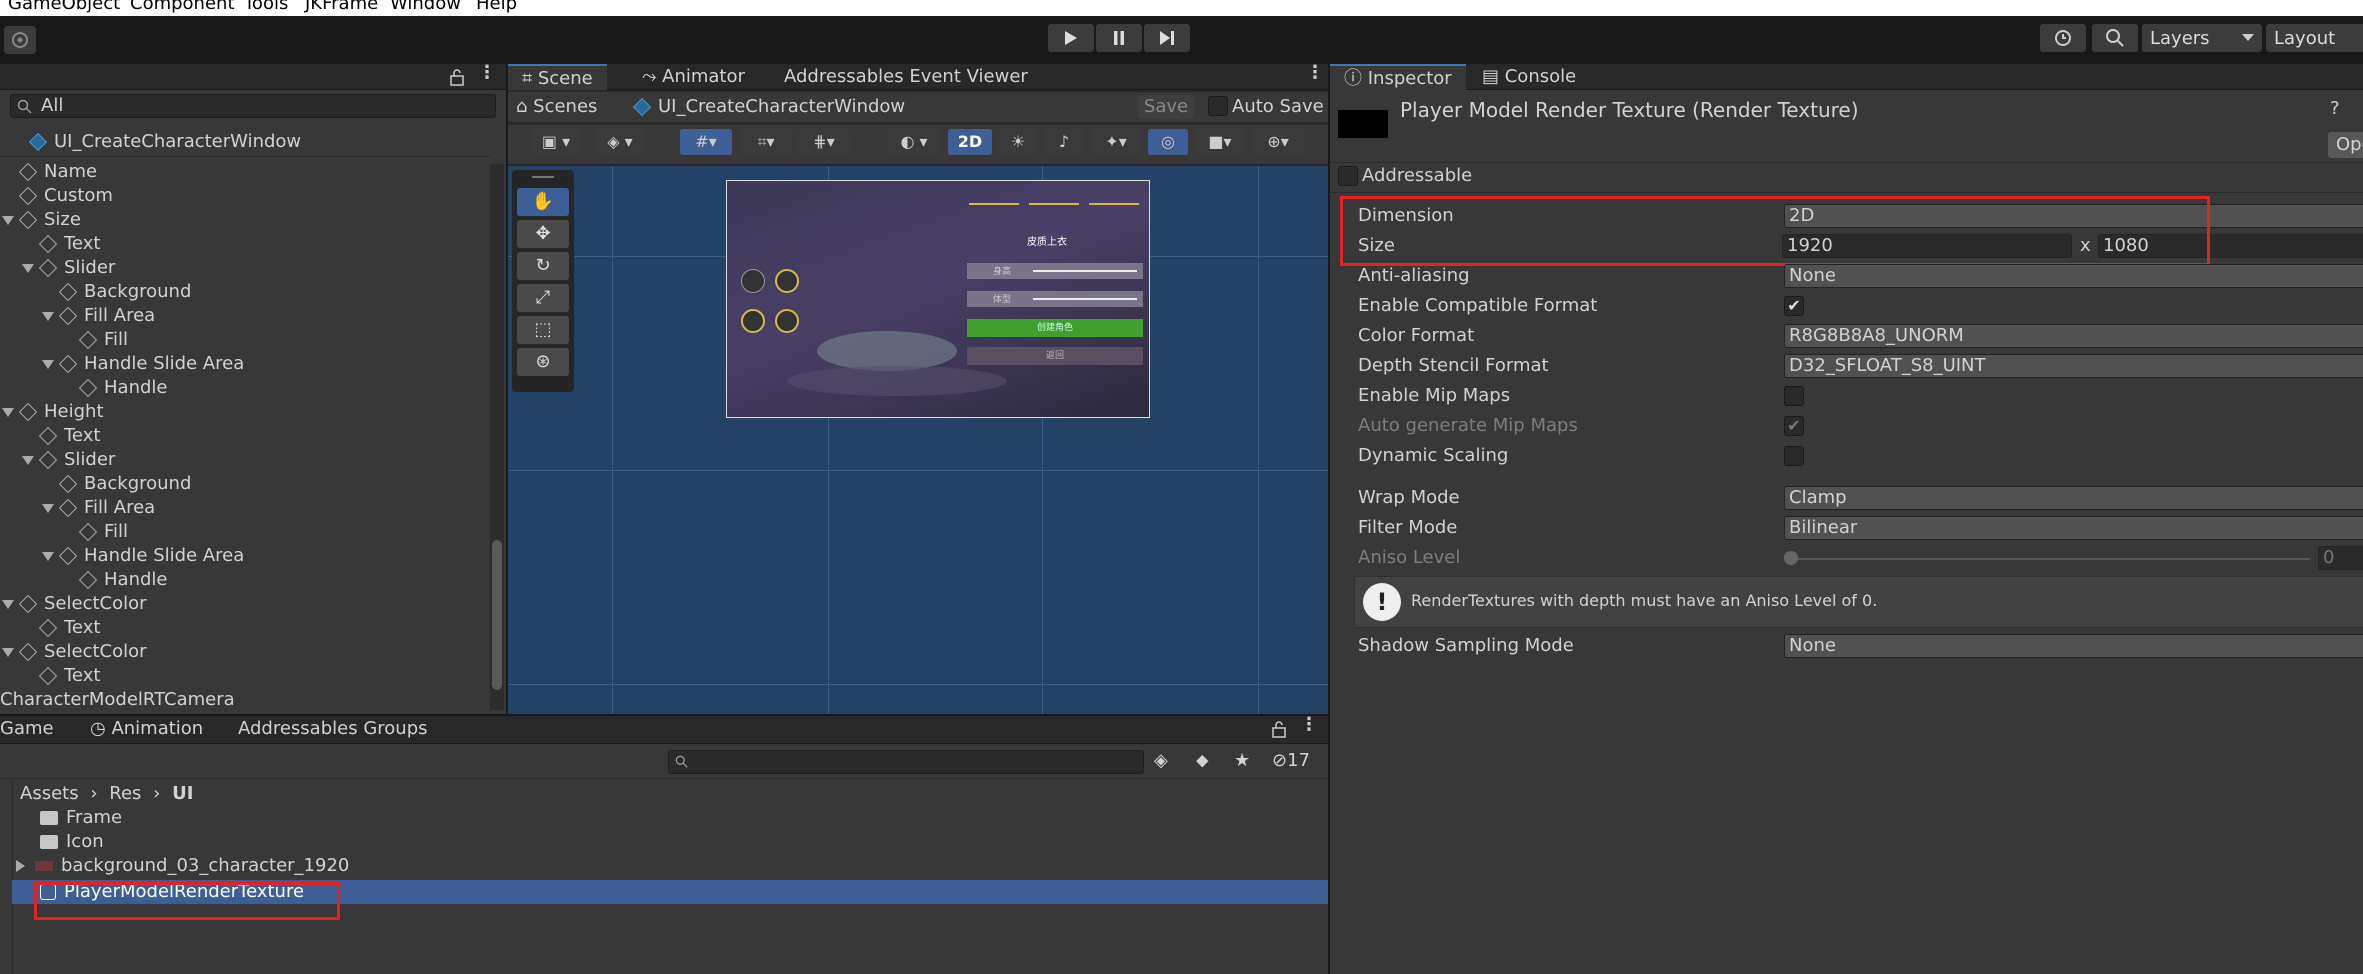 The width and height of the screenshot is (2363, 974). I want to click on tab-game: Game, so click(34, 729).